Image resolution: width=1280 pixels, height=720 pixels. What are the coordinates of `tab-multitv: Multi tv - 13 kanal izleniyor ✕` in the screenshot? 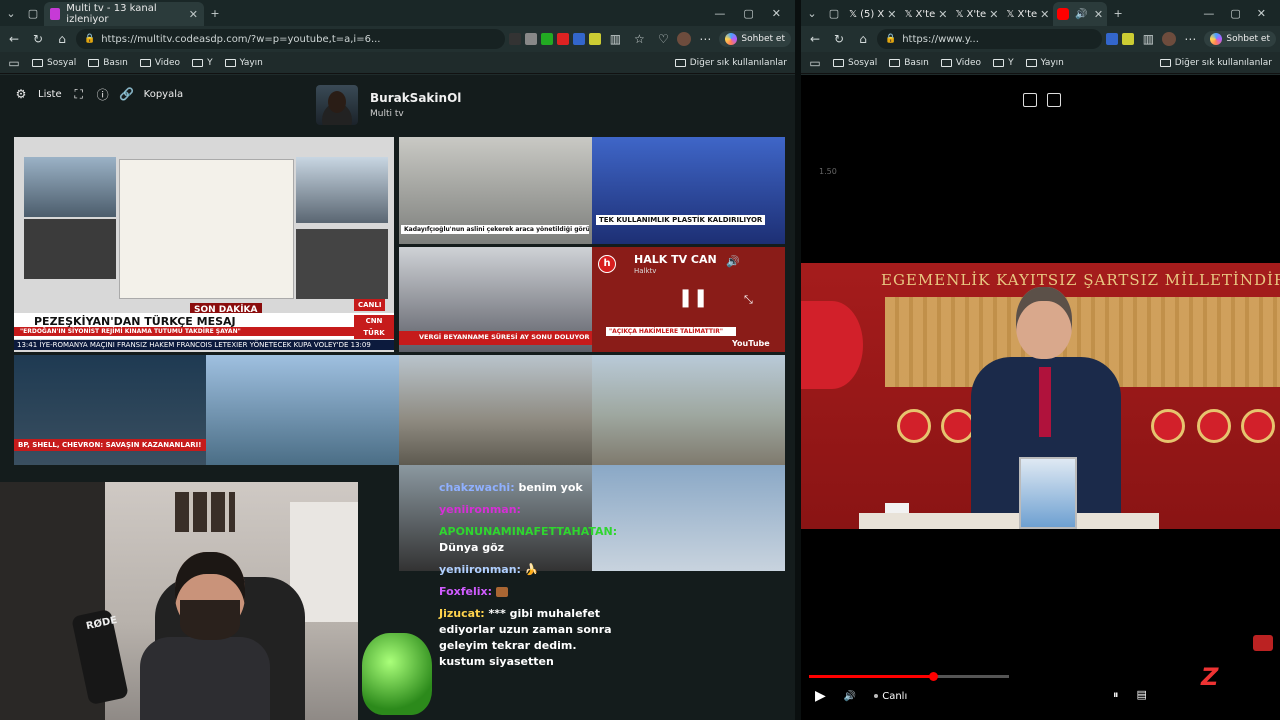 It's located at (124, 14).